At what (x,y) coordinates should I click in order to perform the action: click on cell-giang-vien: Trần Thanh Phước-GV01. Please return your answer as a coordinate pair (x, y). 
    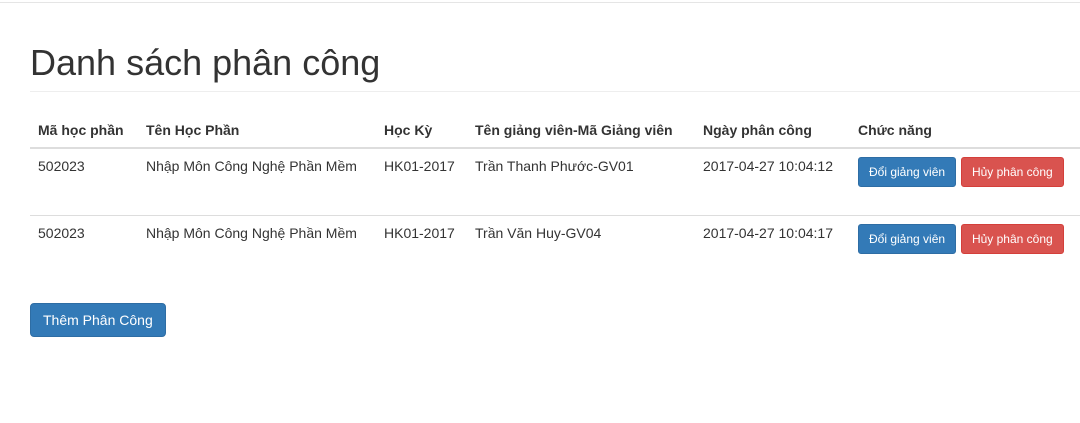
    Looking at the image, I should click on (554, 166).